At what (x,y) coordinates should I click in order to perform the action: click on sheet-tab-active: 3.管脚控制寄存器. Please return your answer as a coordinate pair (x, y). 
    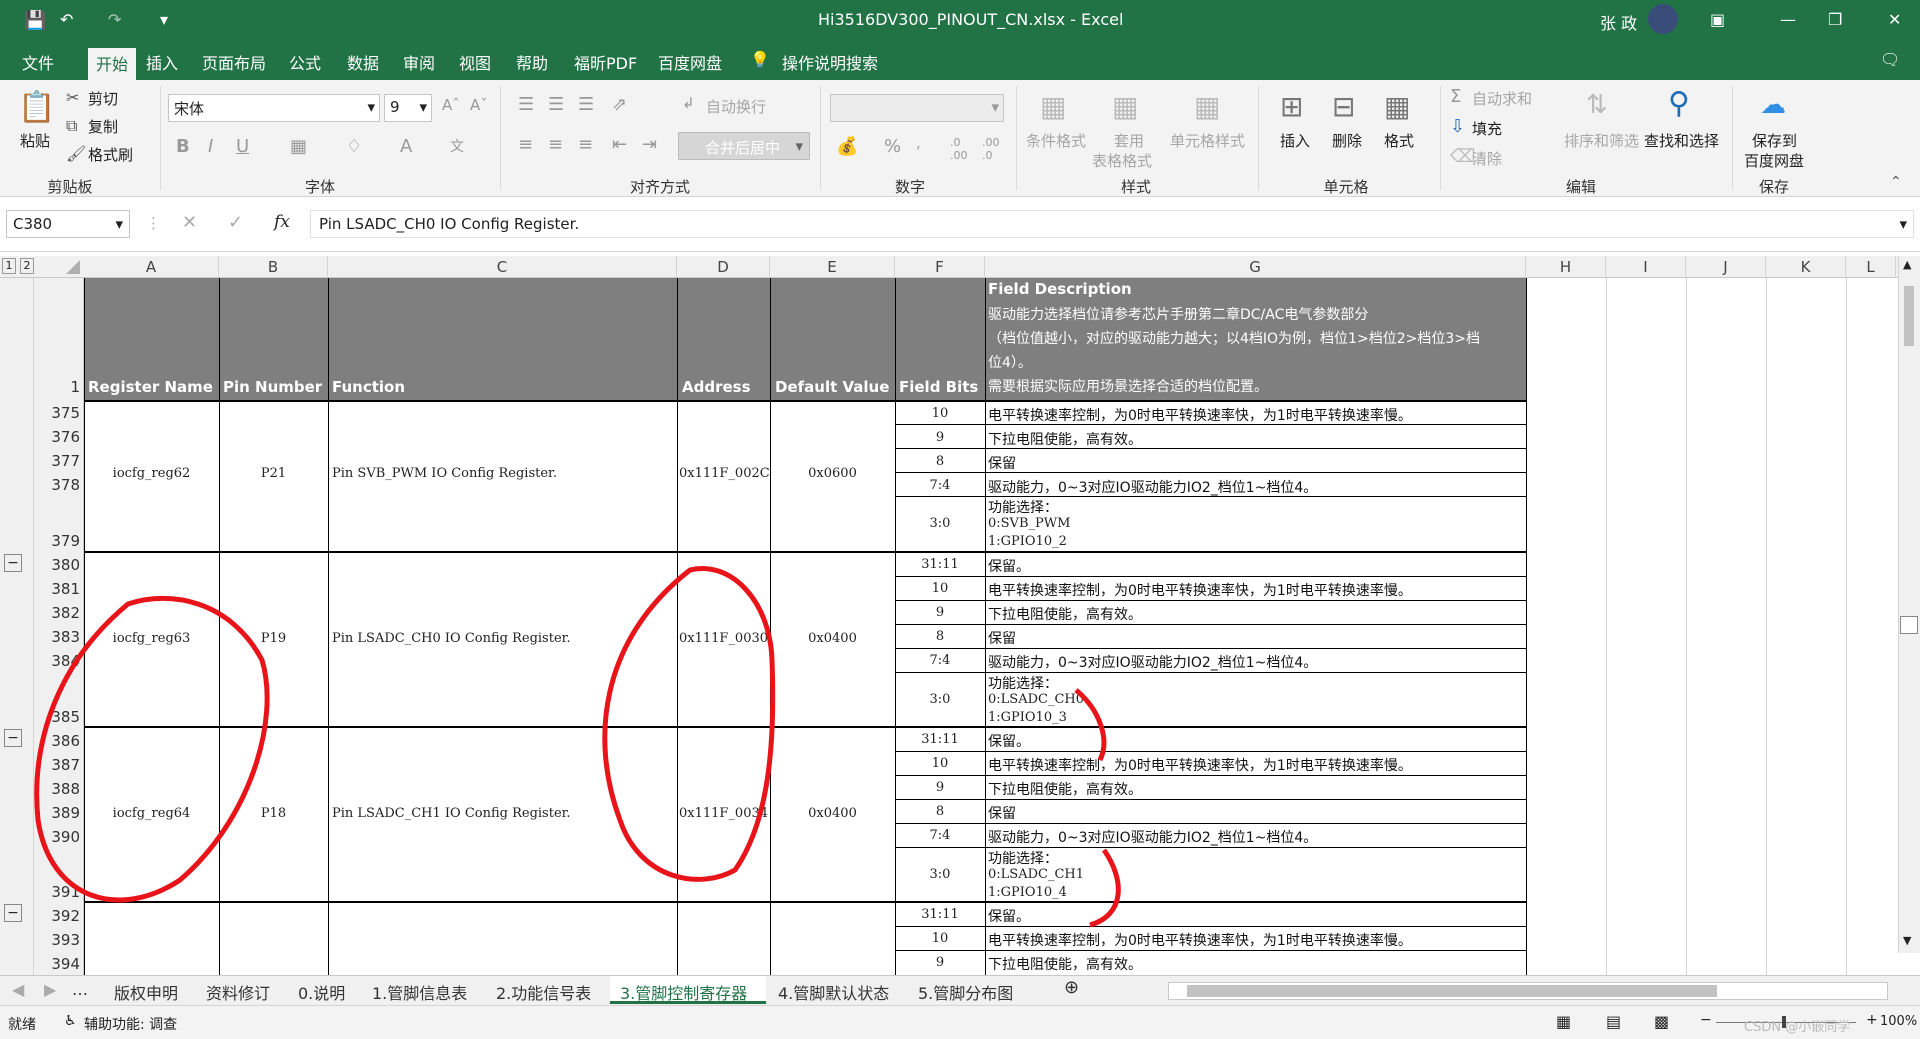
    Looking at the image, I should click on (683, 992).